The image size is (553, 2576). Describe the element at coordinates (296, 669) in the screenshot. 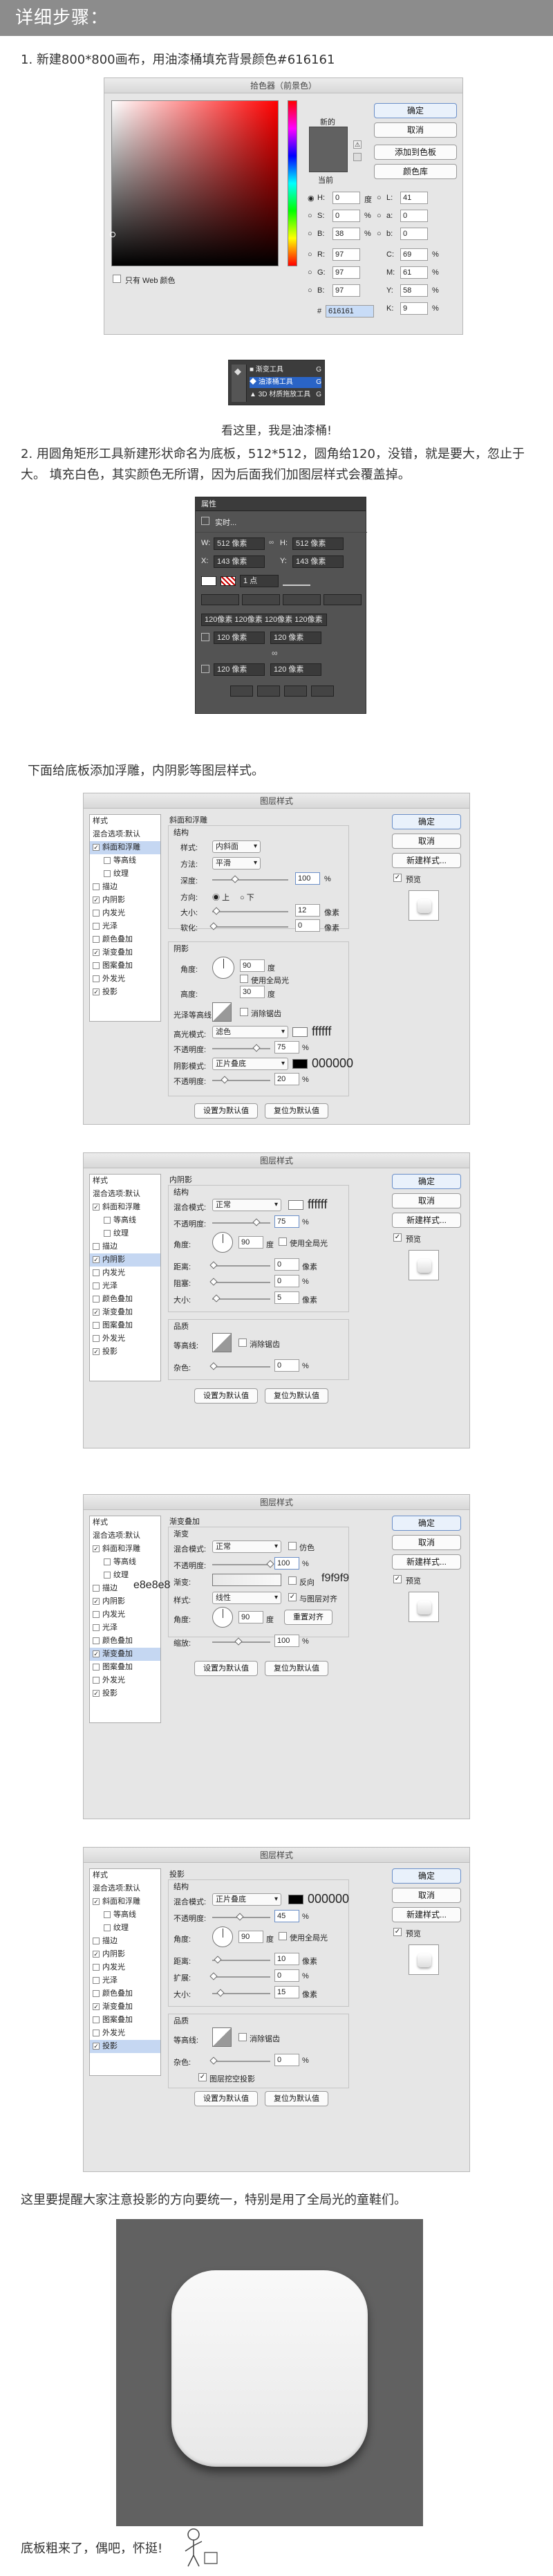

I see `radius-bottom-right-input: 120 像素` at that location.